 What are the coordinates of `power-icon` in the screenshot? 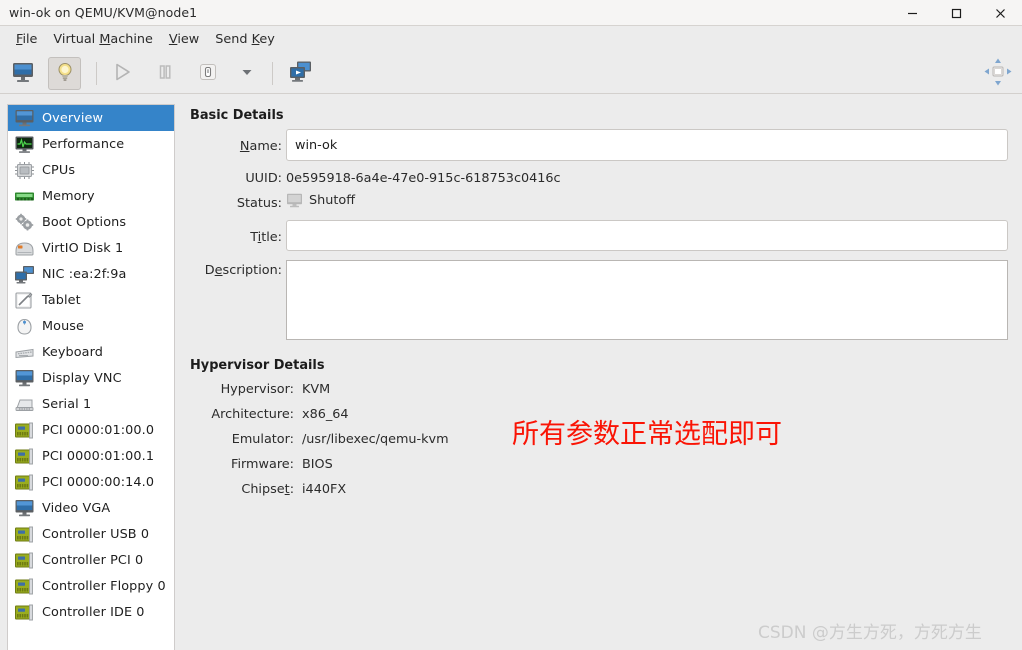 It's located at (208, 74).